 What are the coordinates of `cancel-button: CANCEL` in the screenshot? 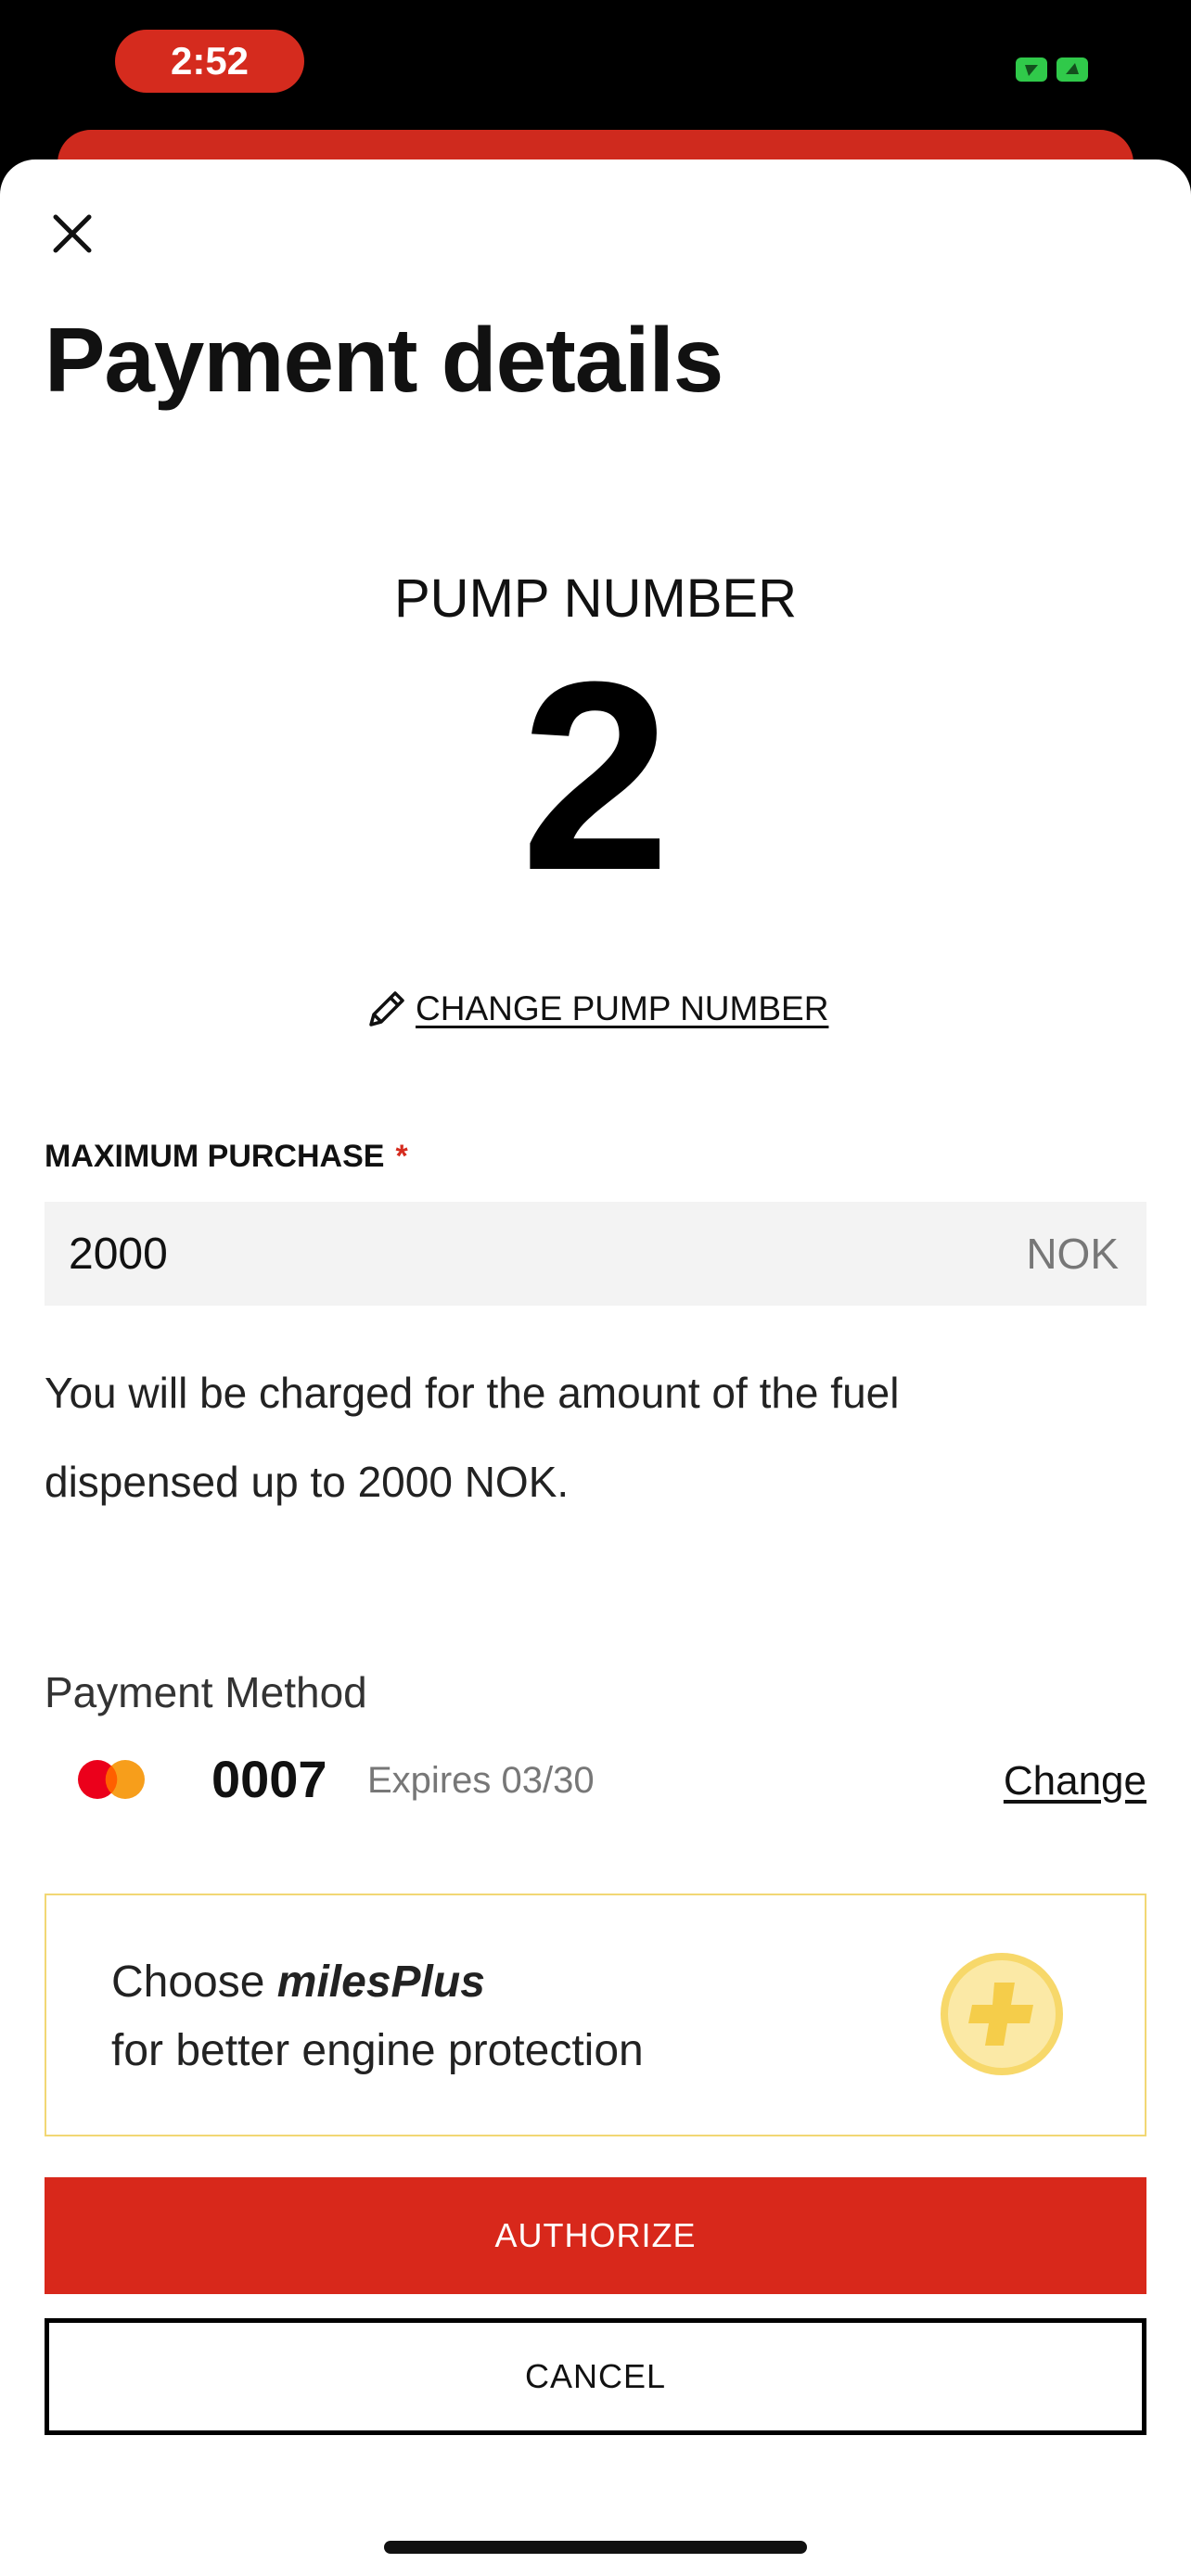 It's located at (595, 2377).